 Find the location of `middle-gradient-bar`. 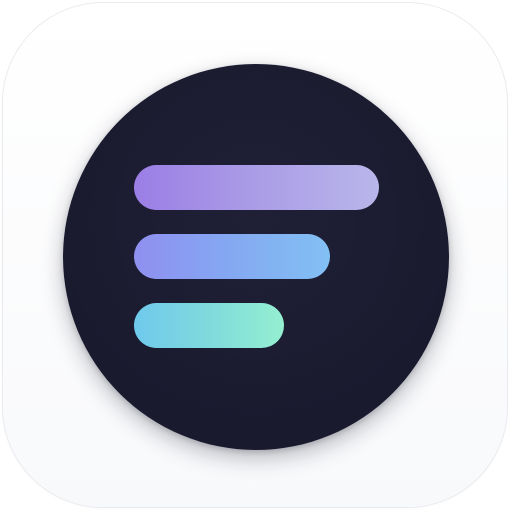

middle-gradient-bar is located at coordinates (232, 256).